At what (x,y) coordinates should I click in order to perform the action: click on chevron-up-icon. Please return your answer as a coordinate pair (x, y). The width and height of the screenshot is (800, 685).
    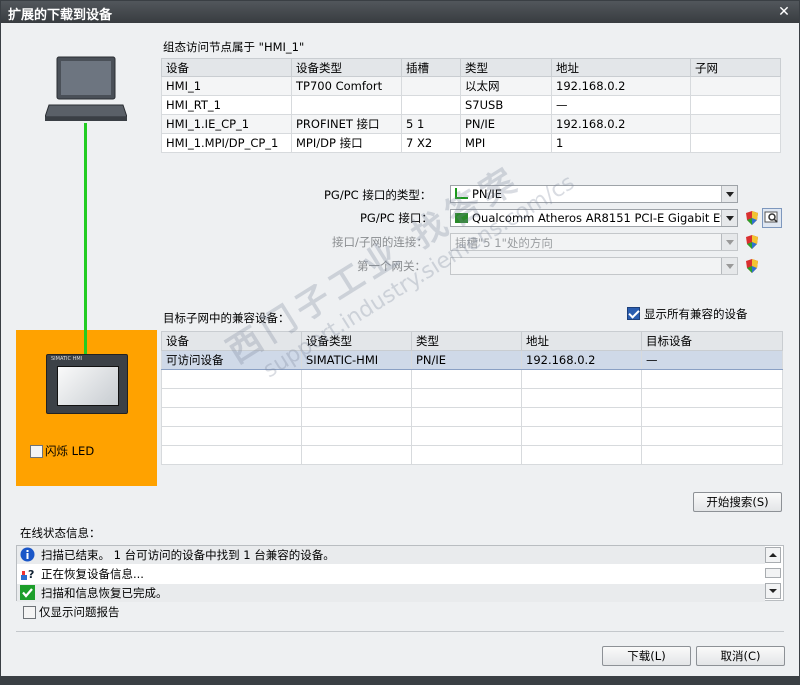
    Looking at the image, I should click on (773, 555).